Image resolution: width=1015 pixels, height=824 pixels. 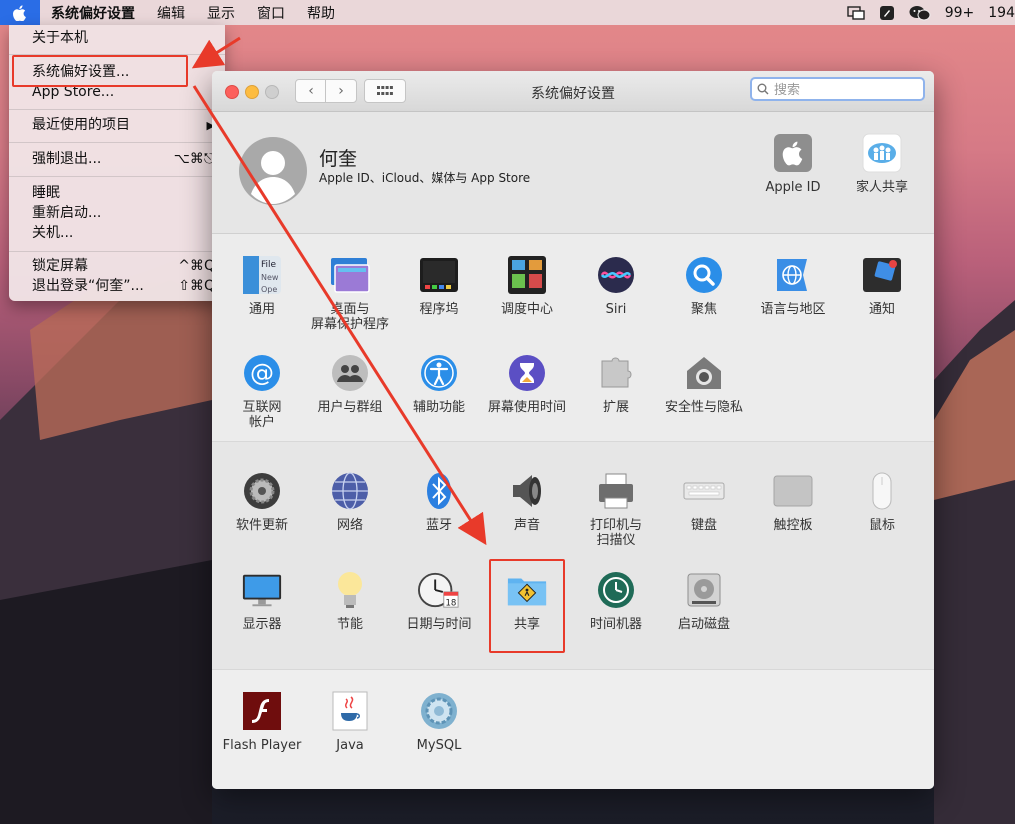 What do you see at coordinates (507, 12) in the screenshot?
I see `menu-bar: 系统偏好设置 编辑 显示 窗口 帮助 99+ 194` at bounding box center [507, 12].